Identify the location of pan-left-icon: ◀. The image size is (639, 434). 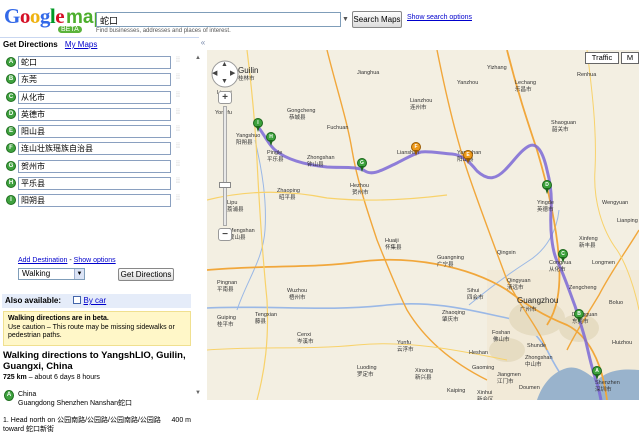
(214, 73).